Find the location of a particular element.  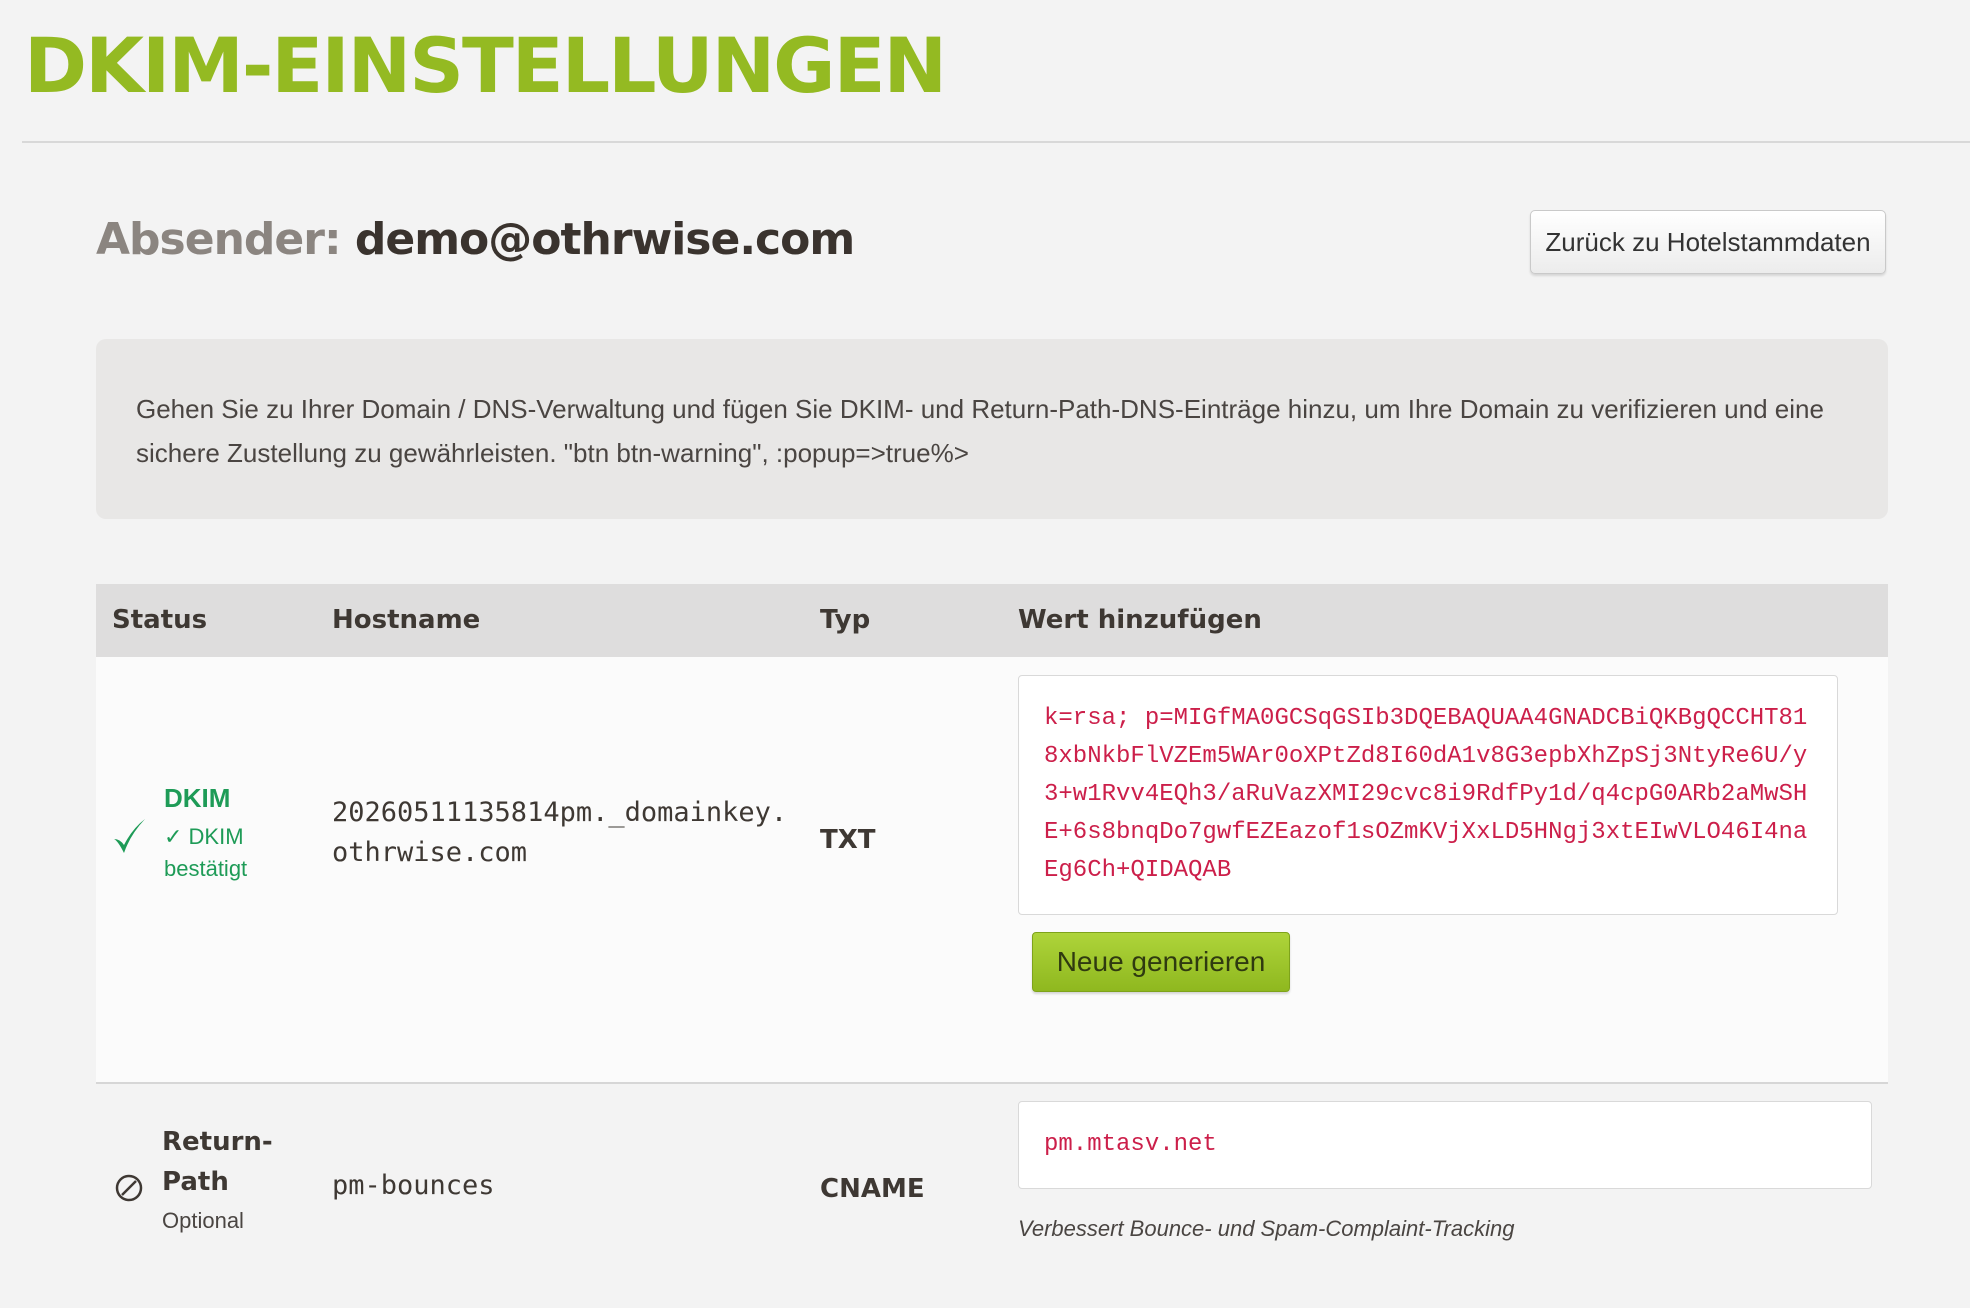

status-name: Return-Path is located at coordinates (217, 1162).